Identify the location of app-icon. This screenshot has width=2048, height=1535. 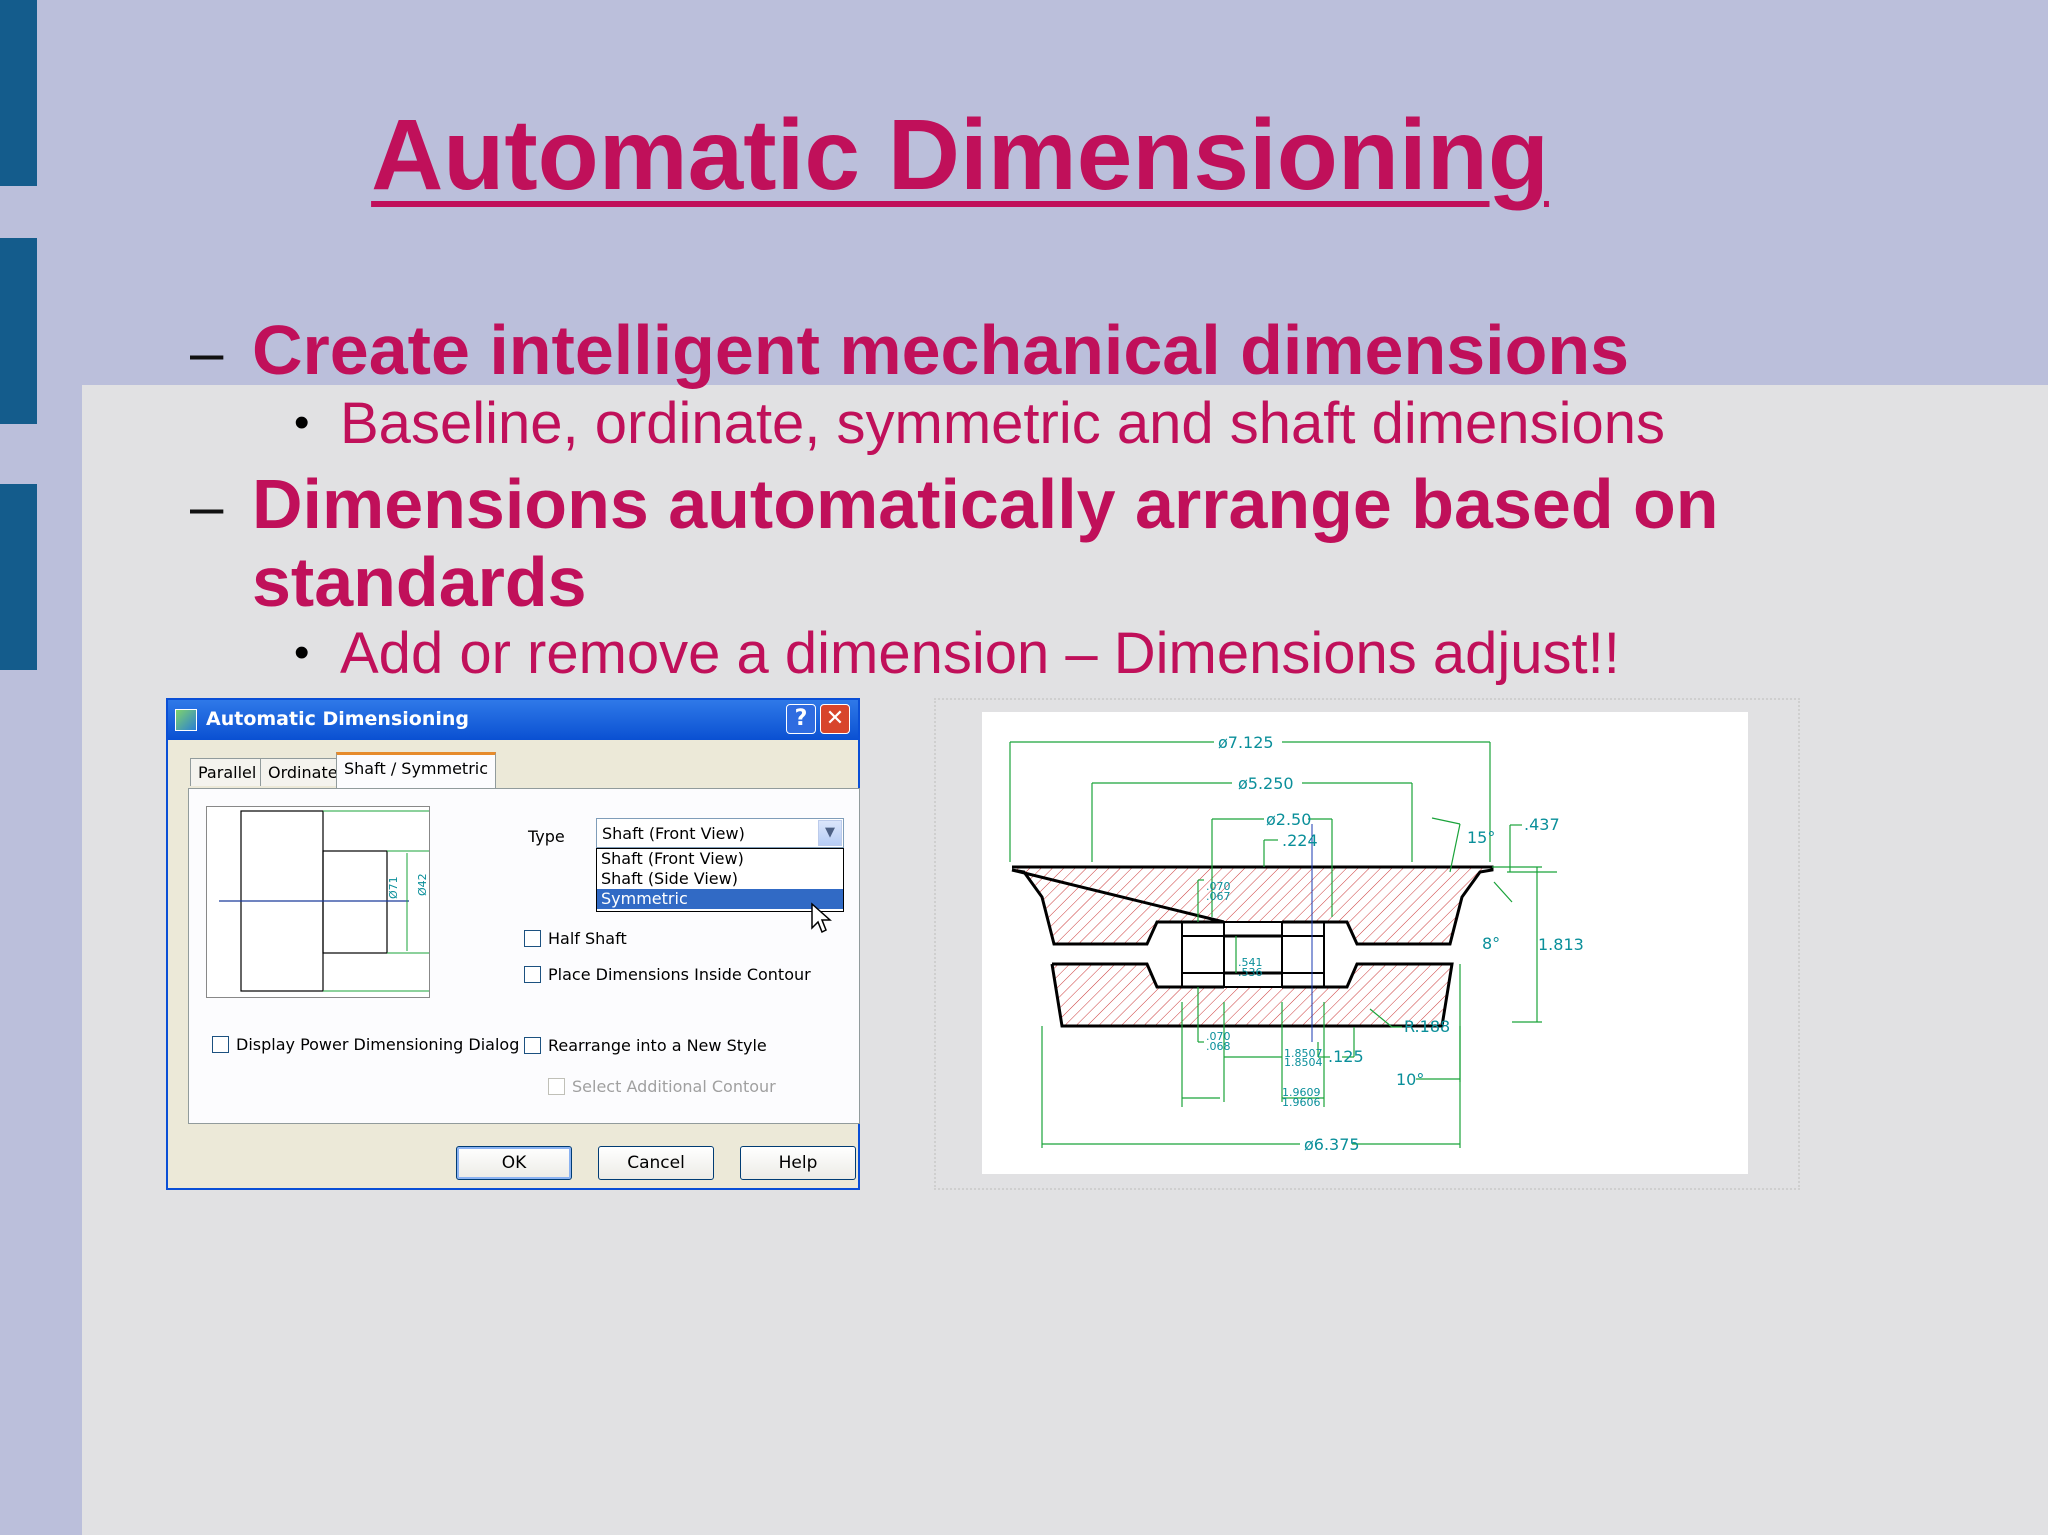
(186, 720).